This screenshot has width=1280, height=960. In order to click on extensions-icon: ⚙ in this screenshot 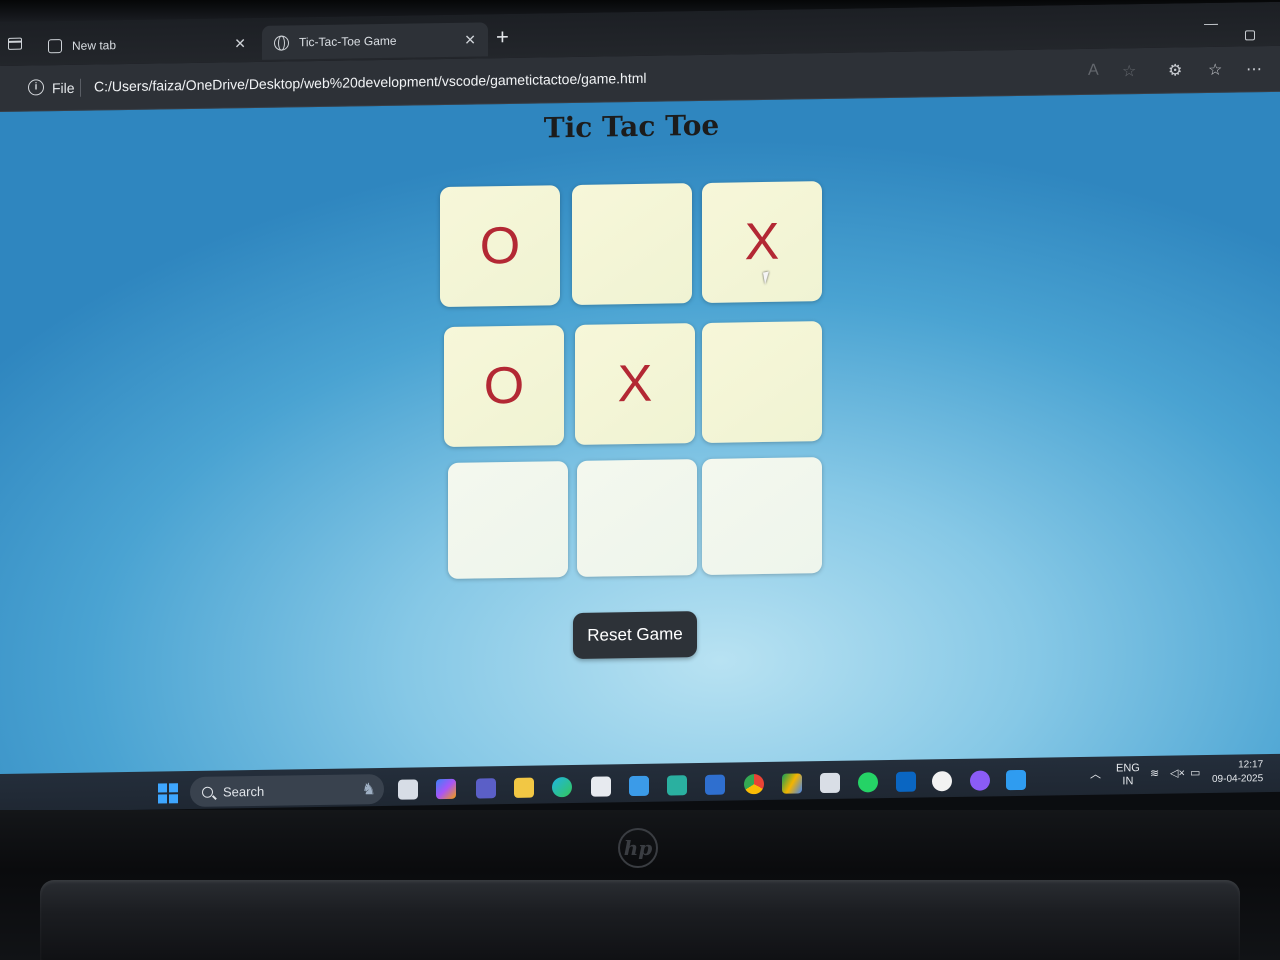, I will do `click(1175, 70)`.